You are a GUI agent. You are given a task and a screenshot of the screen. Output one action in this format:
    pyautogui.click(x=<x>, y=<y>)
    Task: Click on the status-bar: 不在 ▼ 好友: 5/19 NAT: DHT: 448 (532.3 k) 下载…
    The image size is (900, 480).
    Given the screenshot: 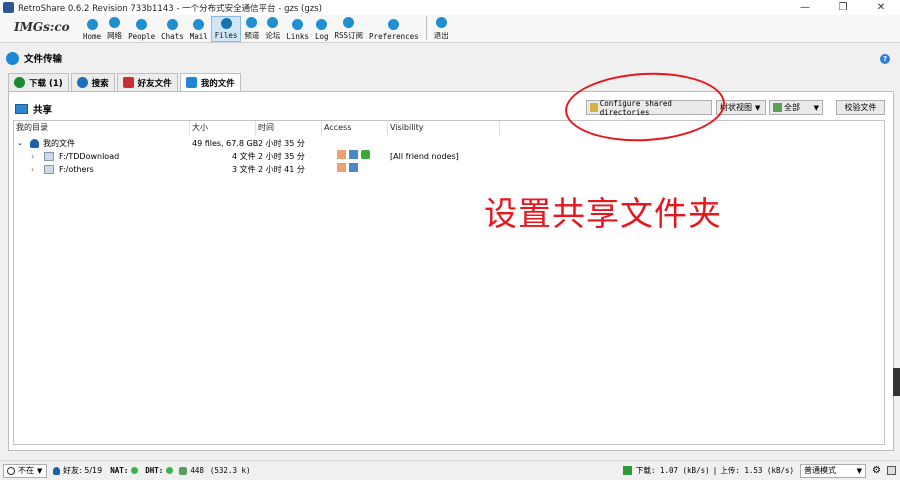 What is the action you would take?
    pyautogui.click(x=450, y=470)
    